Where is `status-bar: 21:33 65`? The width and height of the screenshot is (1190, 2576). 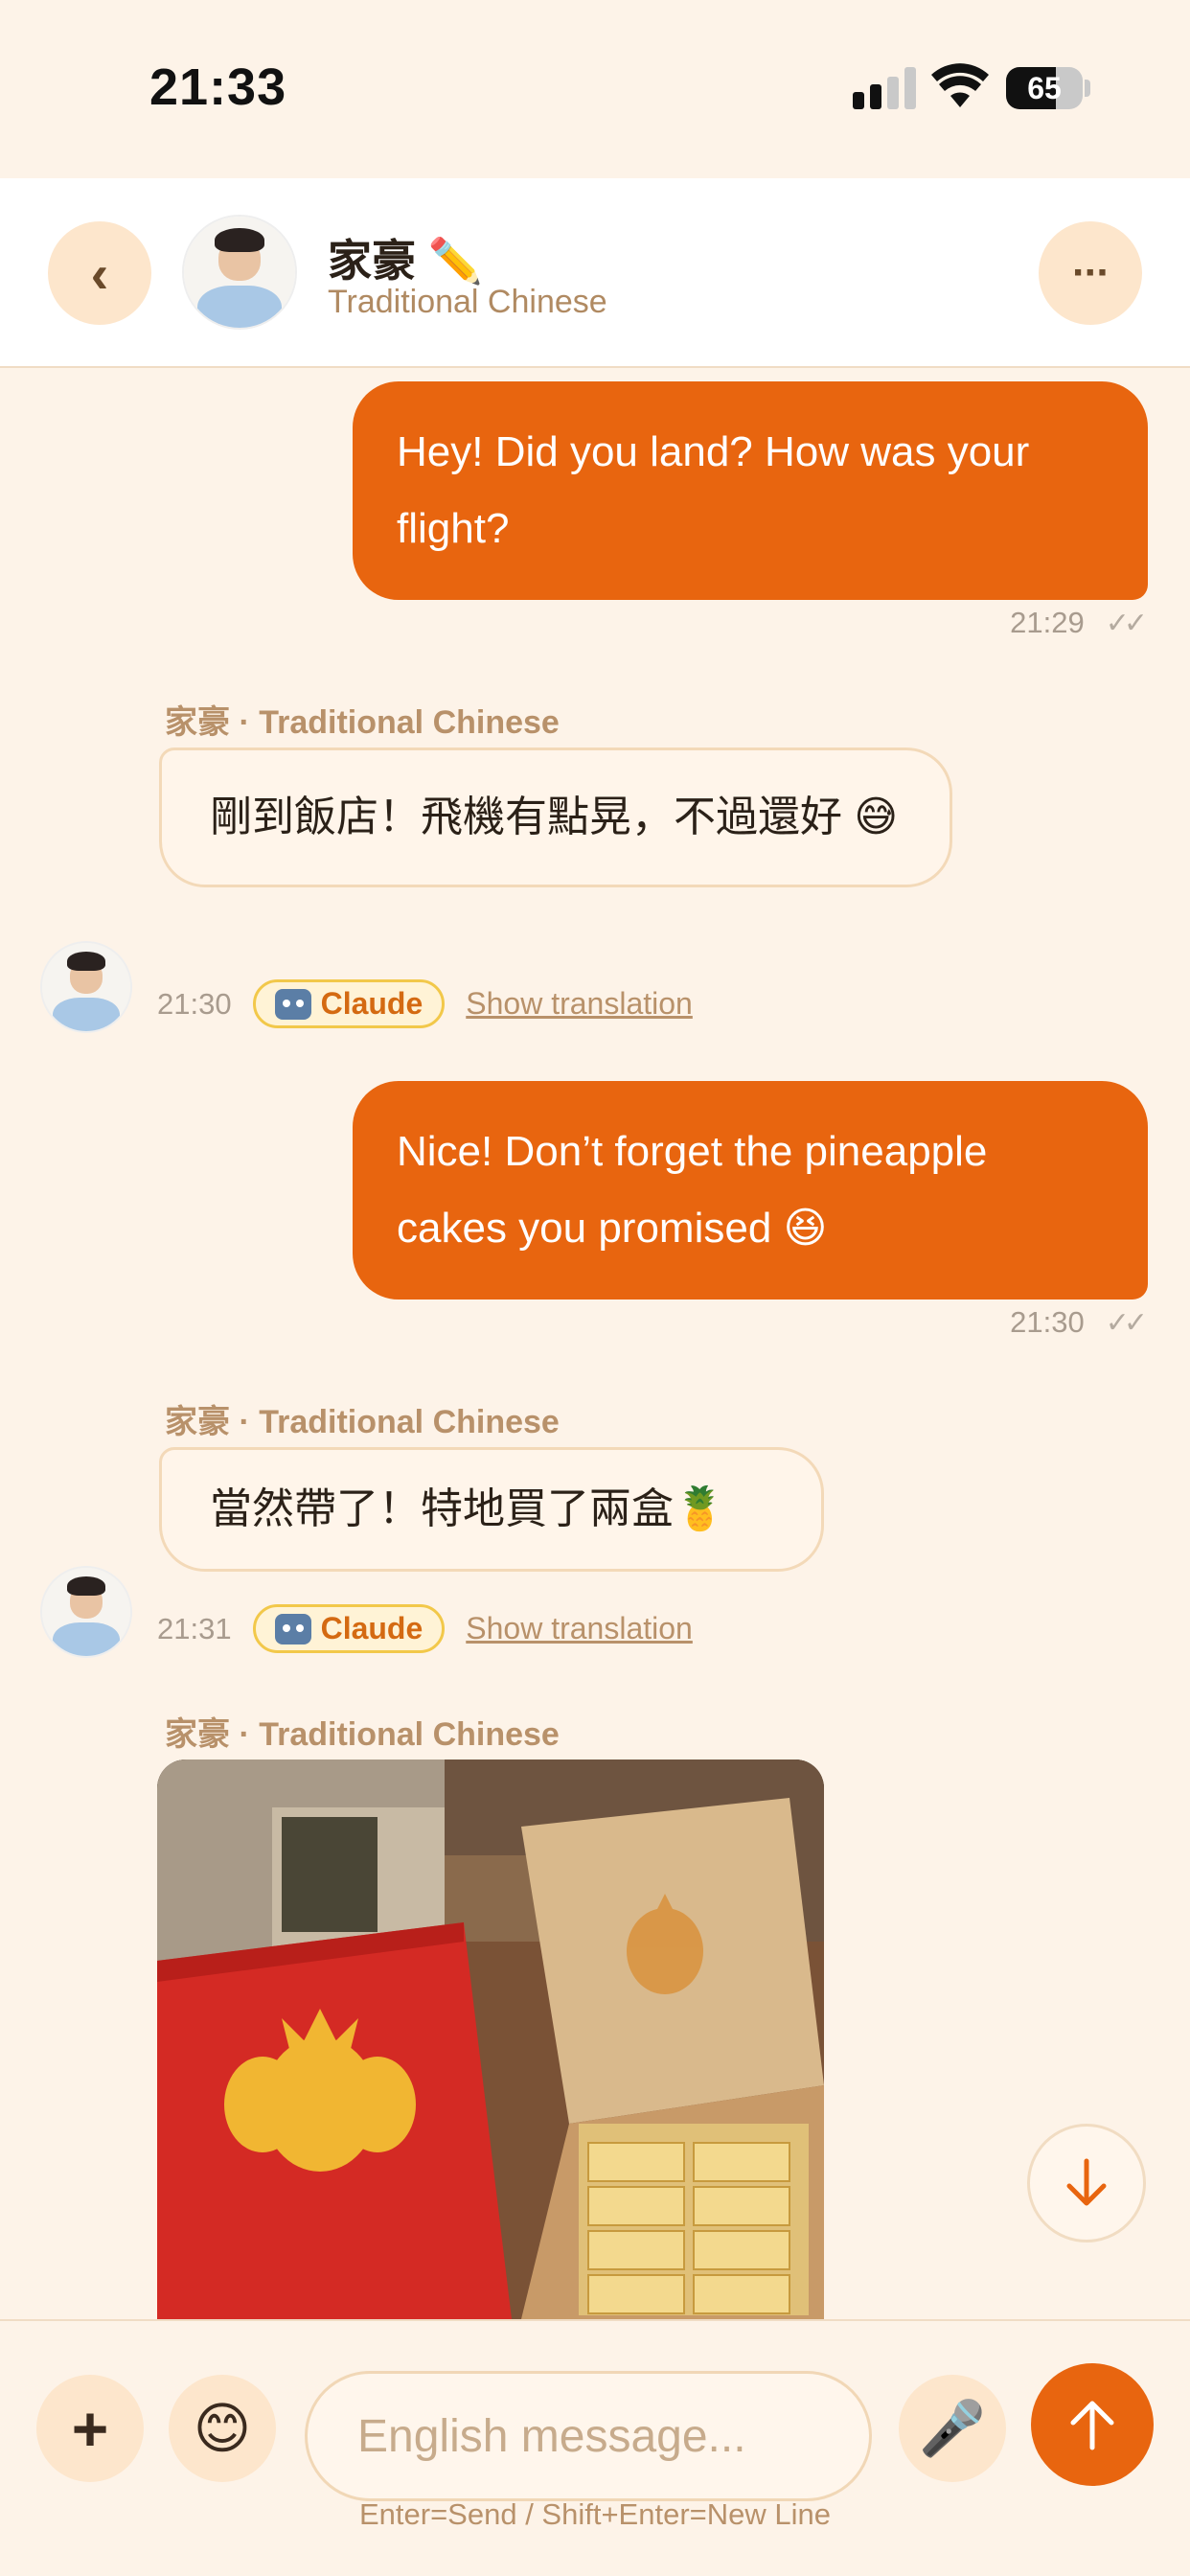
status-bar: 21:33 65 is located at coordinates (595, 89).